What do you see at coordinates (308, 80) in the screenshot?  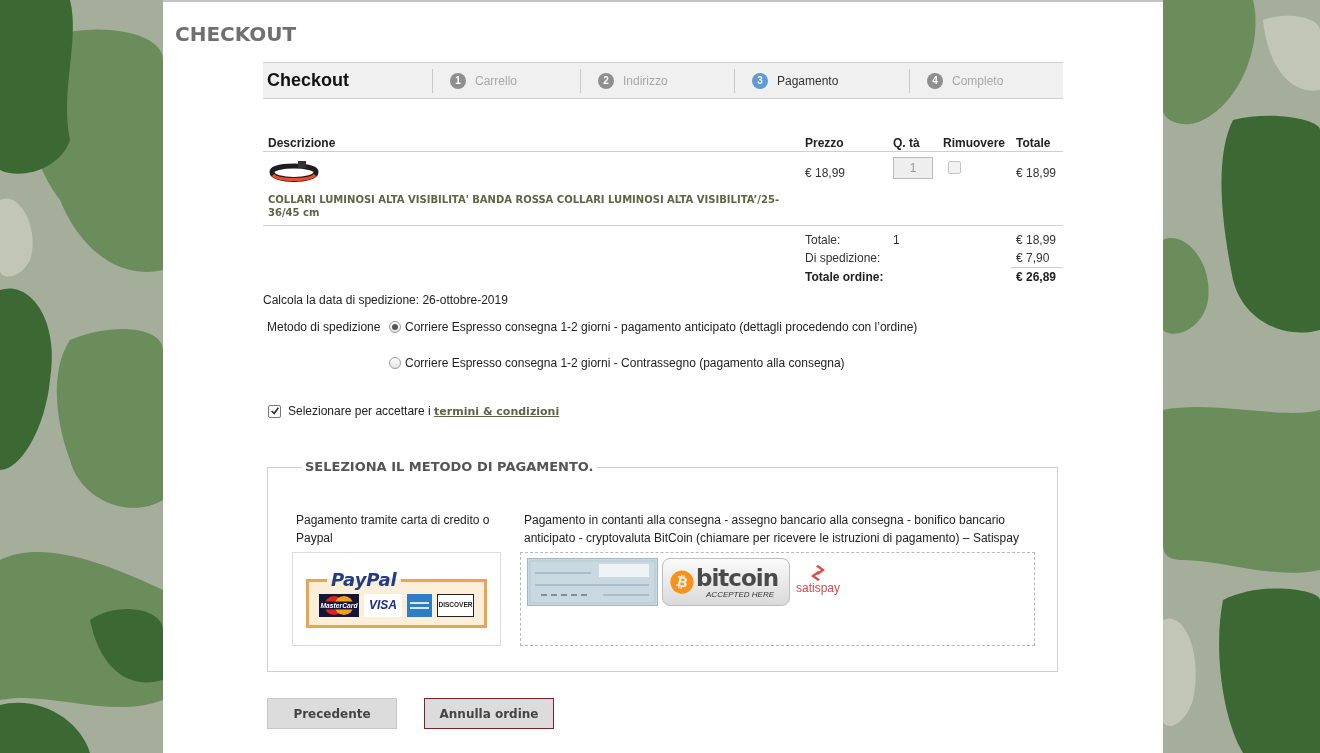 I see `steps-title: Checkout` at bounding box center [308, 80].